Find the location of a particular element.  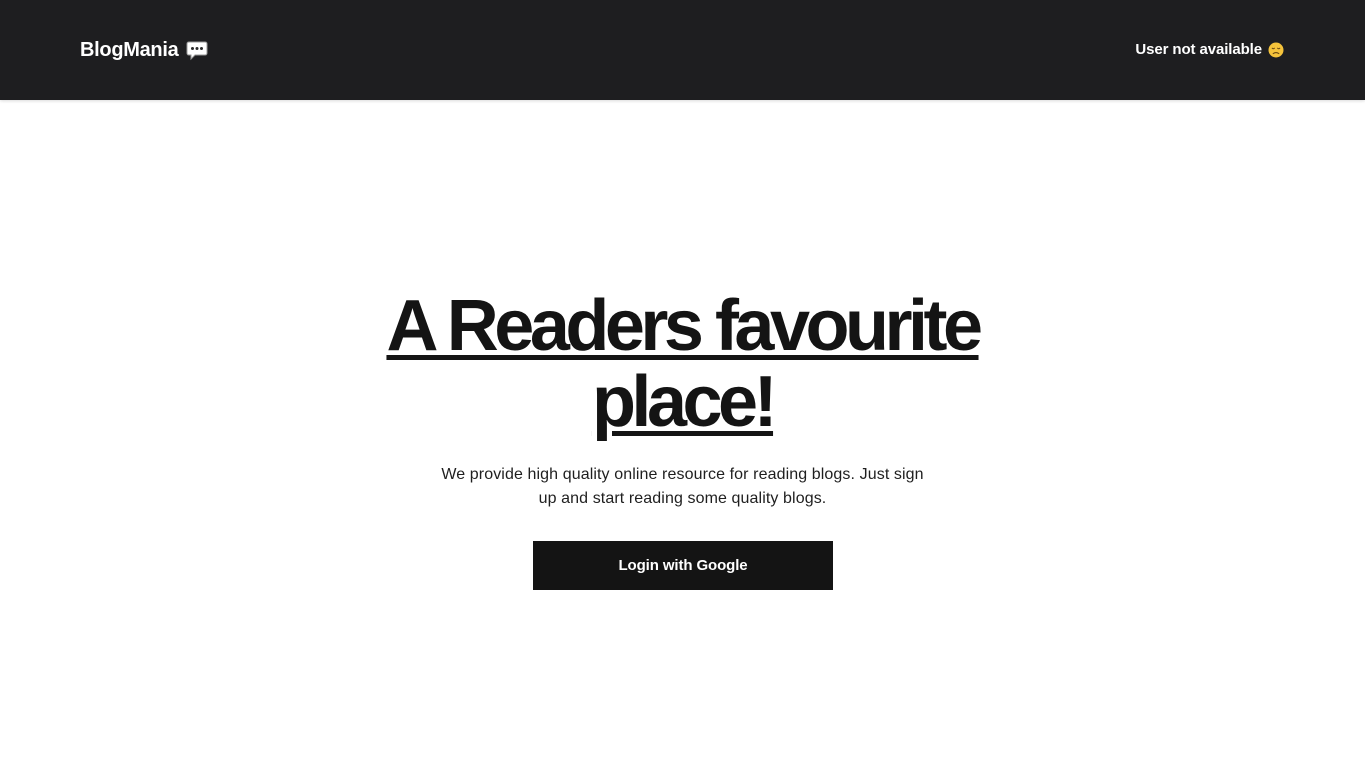

user-status-text: User not available is located at coordinates (1198, 49).